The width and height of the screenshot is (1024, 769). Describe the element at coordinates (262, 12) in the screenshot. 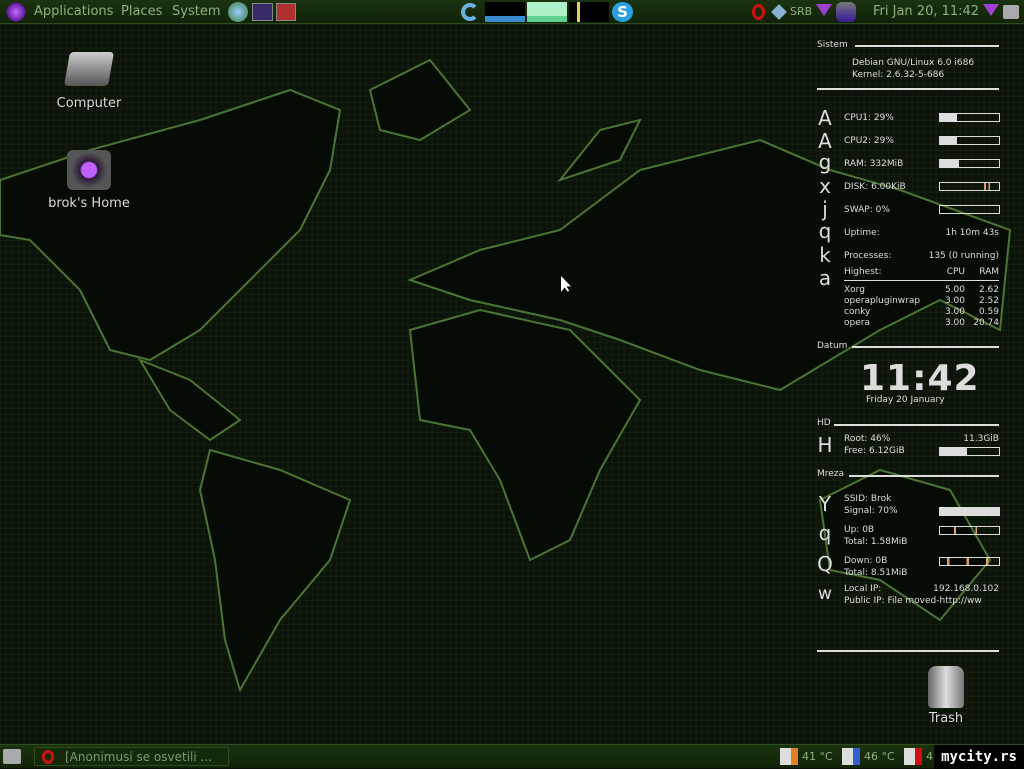

I see `terminal-icon` at that location.